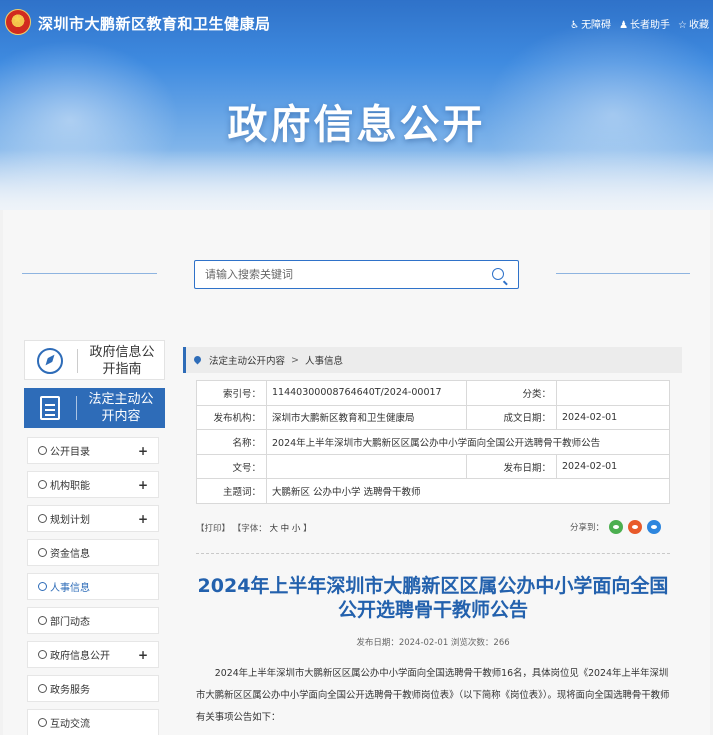 This screenshot has width=713, height=735. What do you see at coordinates (587, 528) in the screenshot?
I see `share-label: 分享到：` at bounding box center [587, 528].